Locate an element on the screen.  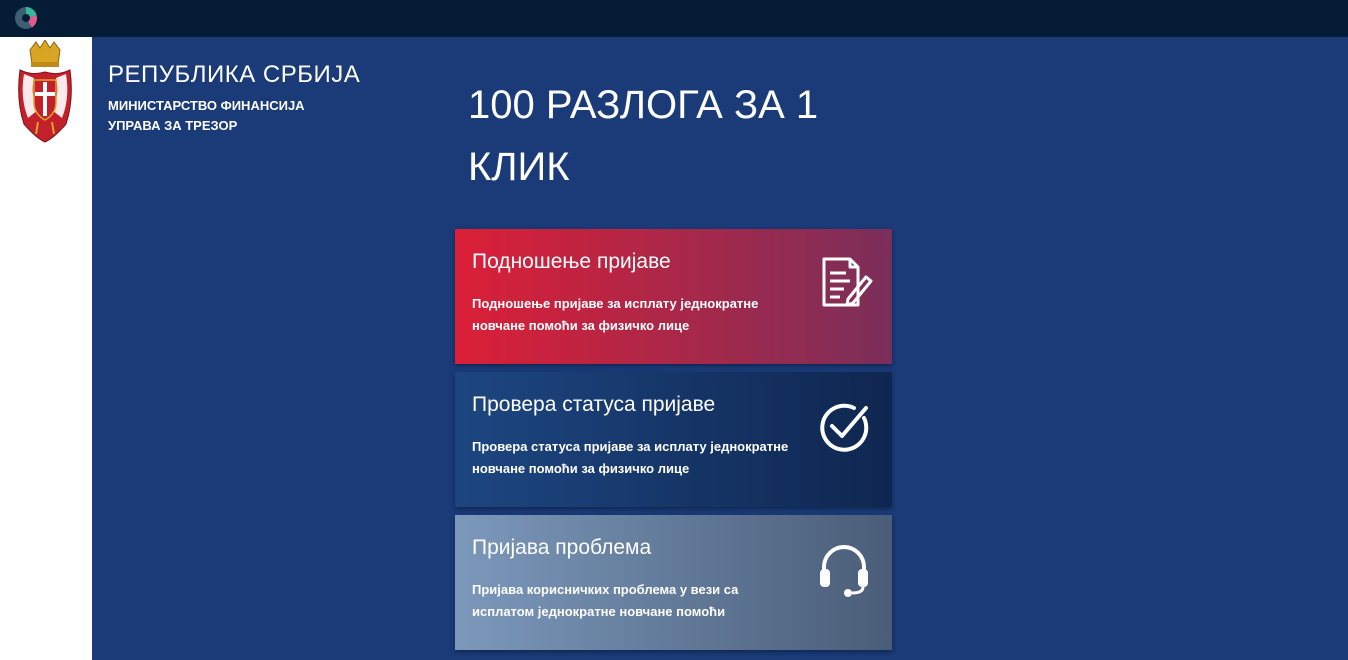
card-title: Подношење пријаве is located at coordinates (571, 261).